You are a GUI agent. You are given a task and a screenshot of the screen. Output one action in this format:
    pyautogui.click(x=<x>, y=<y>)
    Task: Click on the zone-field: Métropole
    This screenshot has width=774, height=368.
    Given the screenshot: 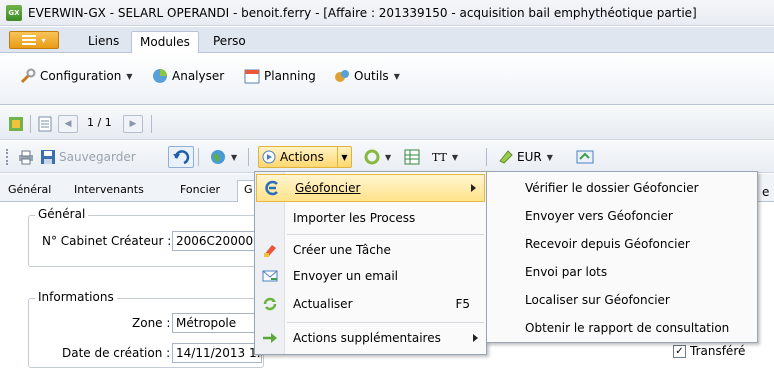 What is the action you would take?
    pyautogui.click(x=217, y=323)
    